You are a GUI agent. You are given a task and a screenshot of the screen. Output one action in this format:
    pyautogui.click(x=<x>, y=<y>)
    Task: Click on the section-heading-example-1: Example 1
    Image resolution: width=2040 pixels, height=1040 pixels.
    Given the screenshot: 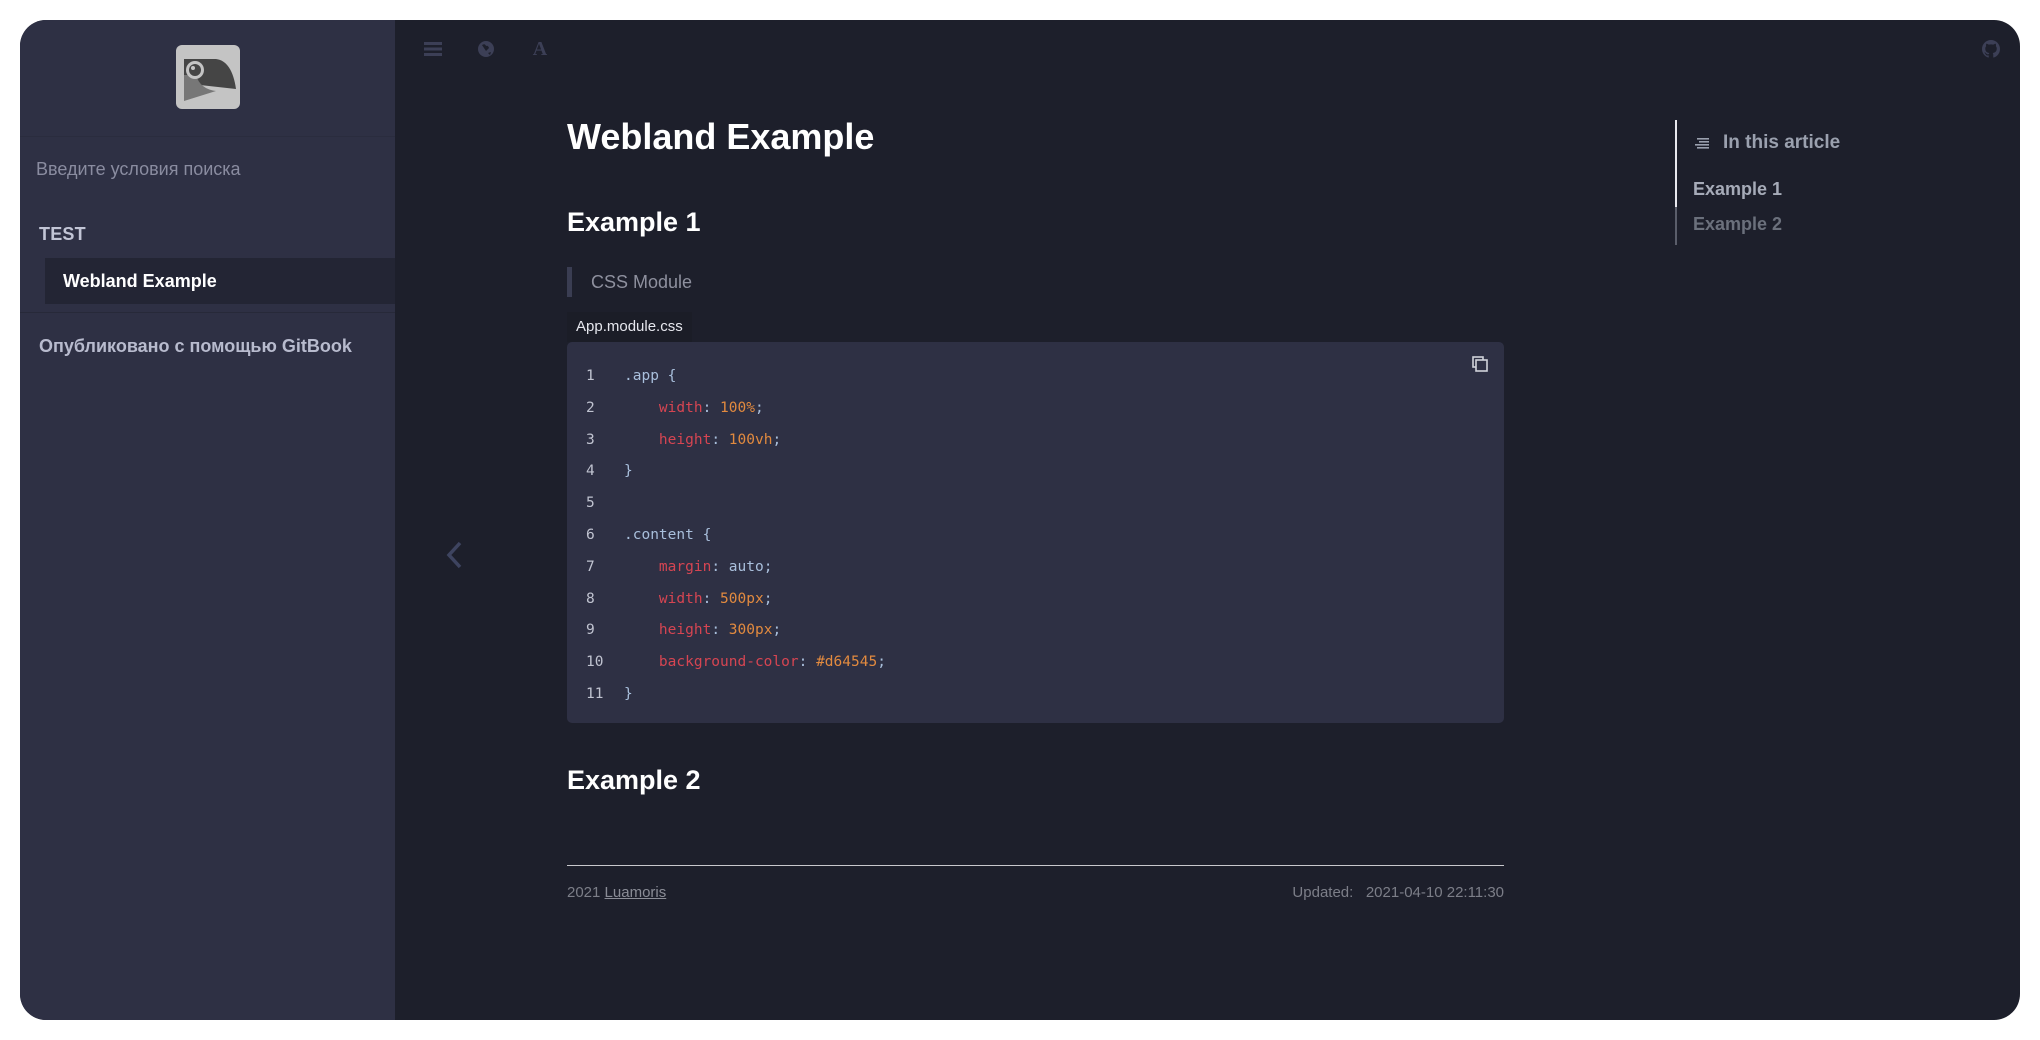 What is the action you would take?
    pyautogui.click(x=634, y=222)
    